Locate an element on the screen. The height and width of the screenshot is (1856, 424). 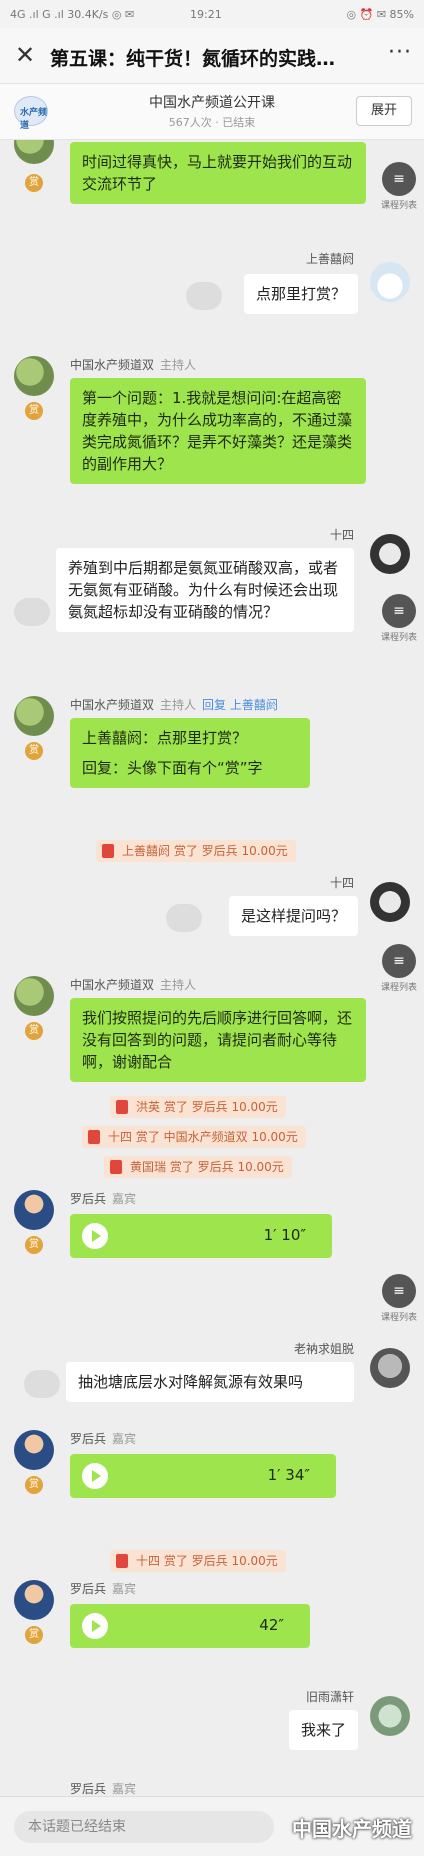
reply-text: 回复：头像下面有个“赏”字 is located at coordinates (172, 768).